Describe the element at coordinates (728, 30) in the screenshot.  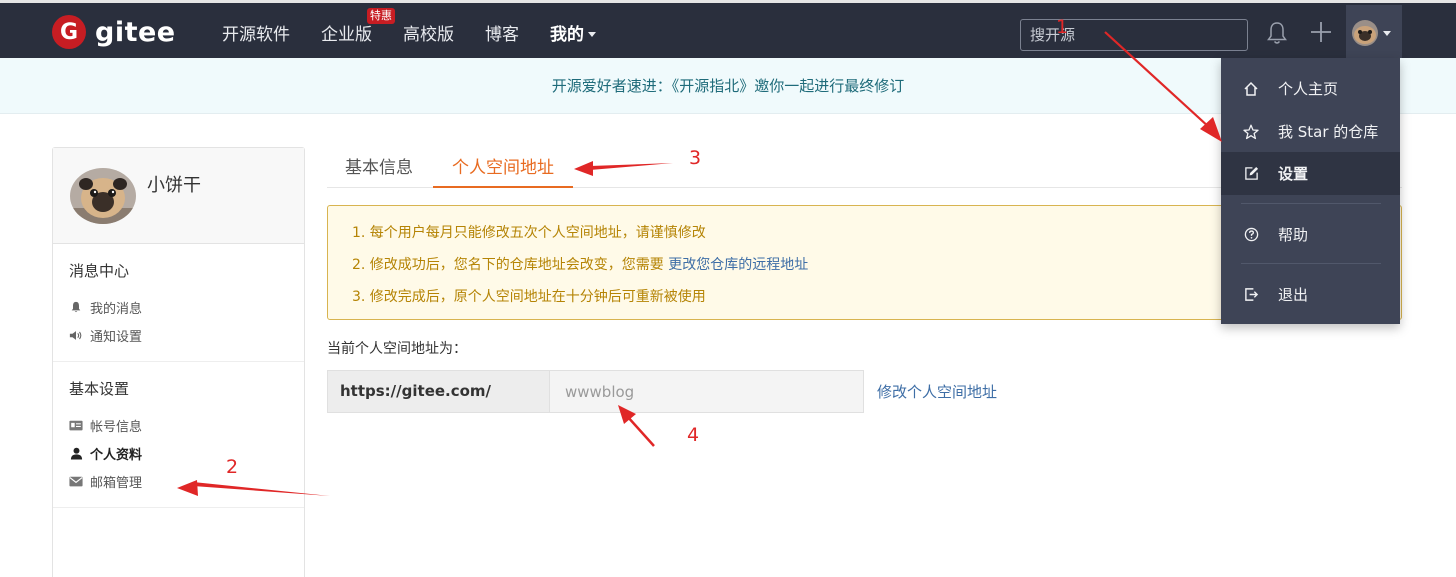
I see `top-navbar: G gitee 开源软件 企业版 特惠 高校版 博客 我的` at that location.